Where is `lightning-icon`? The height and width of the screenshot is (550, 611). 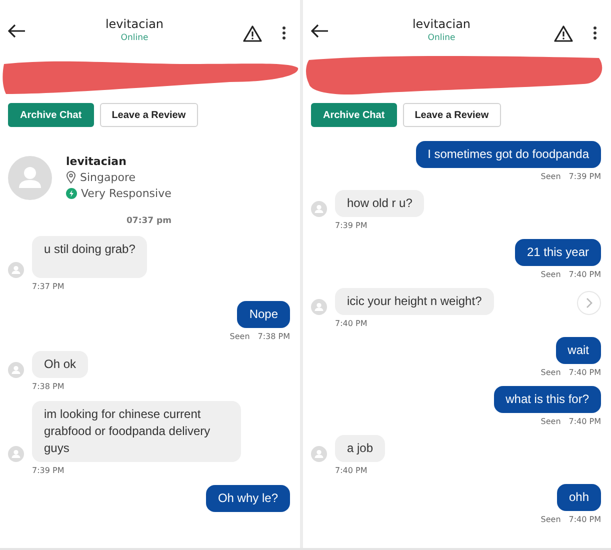 lightning-icon is located at coordinates (71, 193).